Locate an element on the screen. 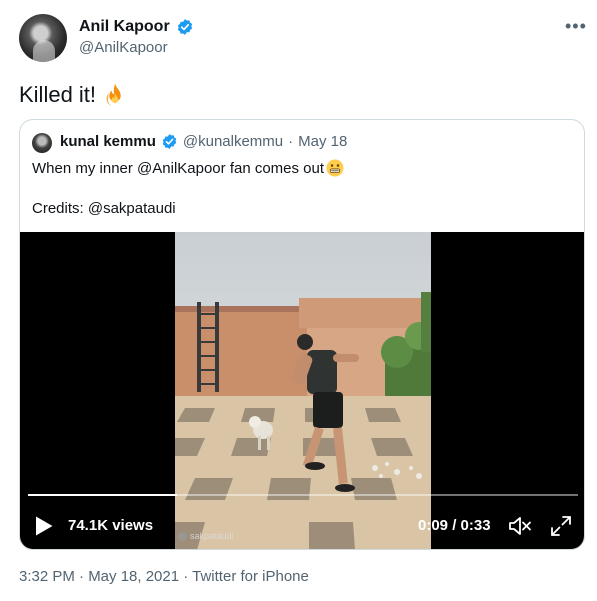 The width and height of the screenshot is (597, 601). more-options-icon: ••• is located at coordinates (576, 26).